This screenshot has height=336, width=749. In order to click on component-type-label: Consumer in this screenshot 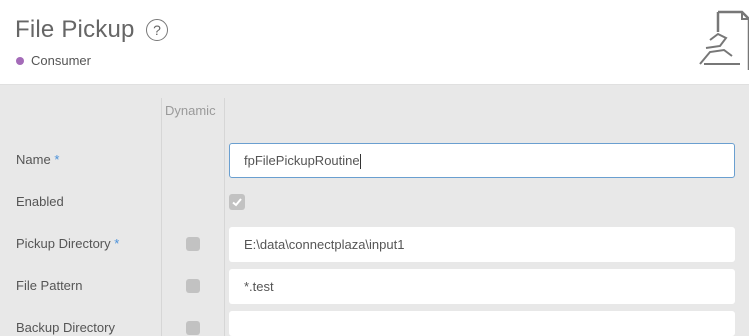, I will do `click(61, 60)`.